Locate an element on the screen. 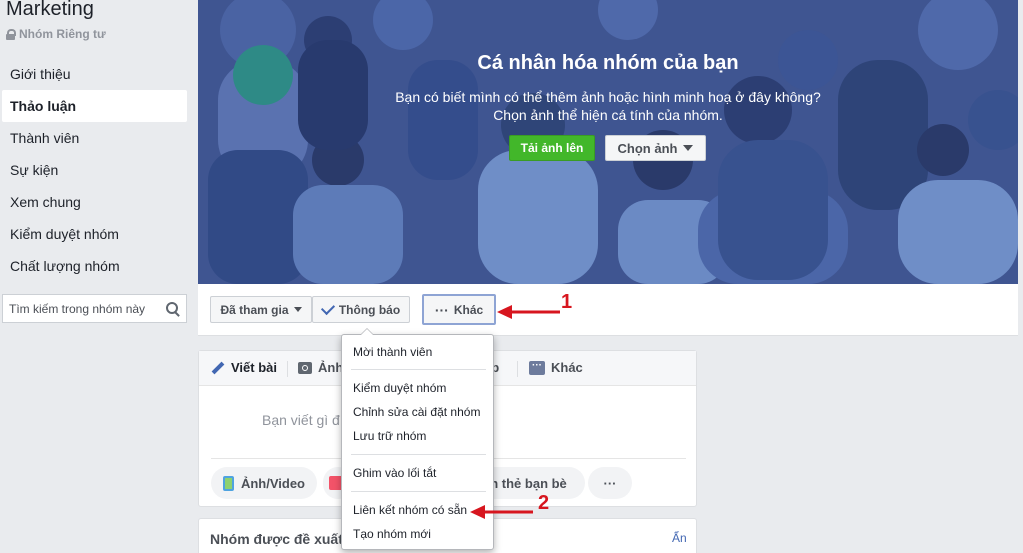 Image resolution: width=1023 pixels, height=553 pixels. composer-placeholder: Bạn viết gì đ is located at coordinates (301, 420).